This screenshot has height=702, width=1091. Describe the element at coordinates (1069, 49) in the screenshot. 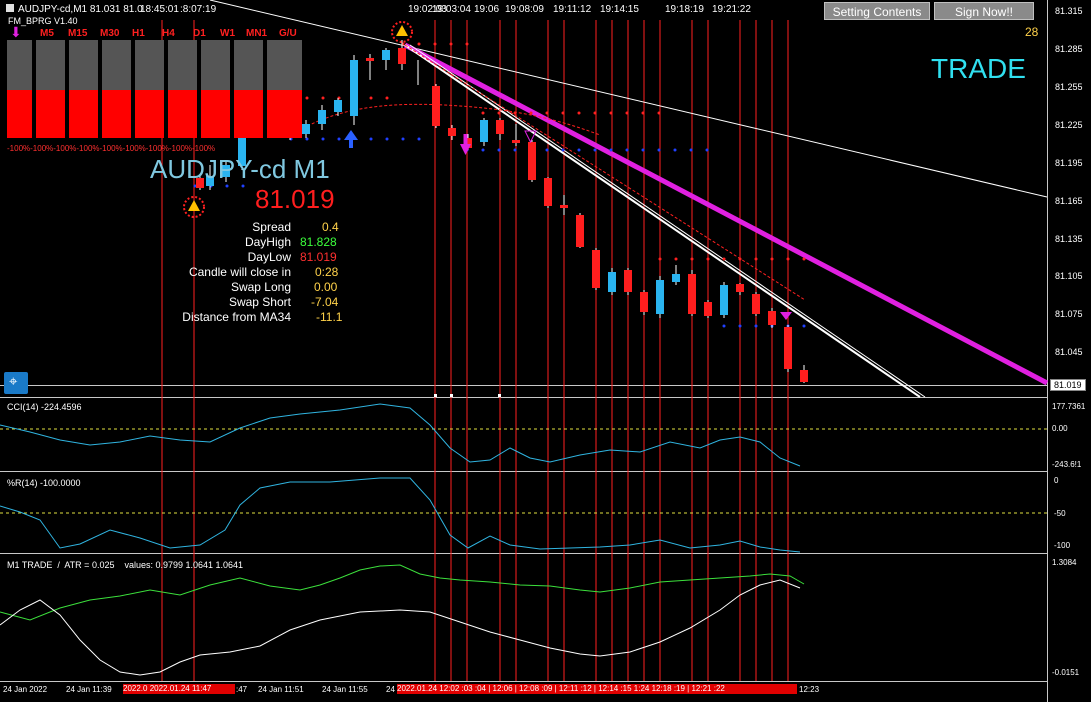

I see `price-axis-label: 81.285` at that location.